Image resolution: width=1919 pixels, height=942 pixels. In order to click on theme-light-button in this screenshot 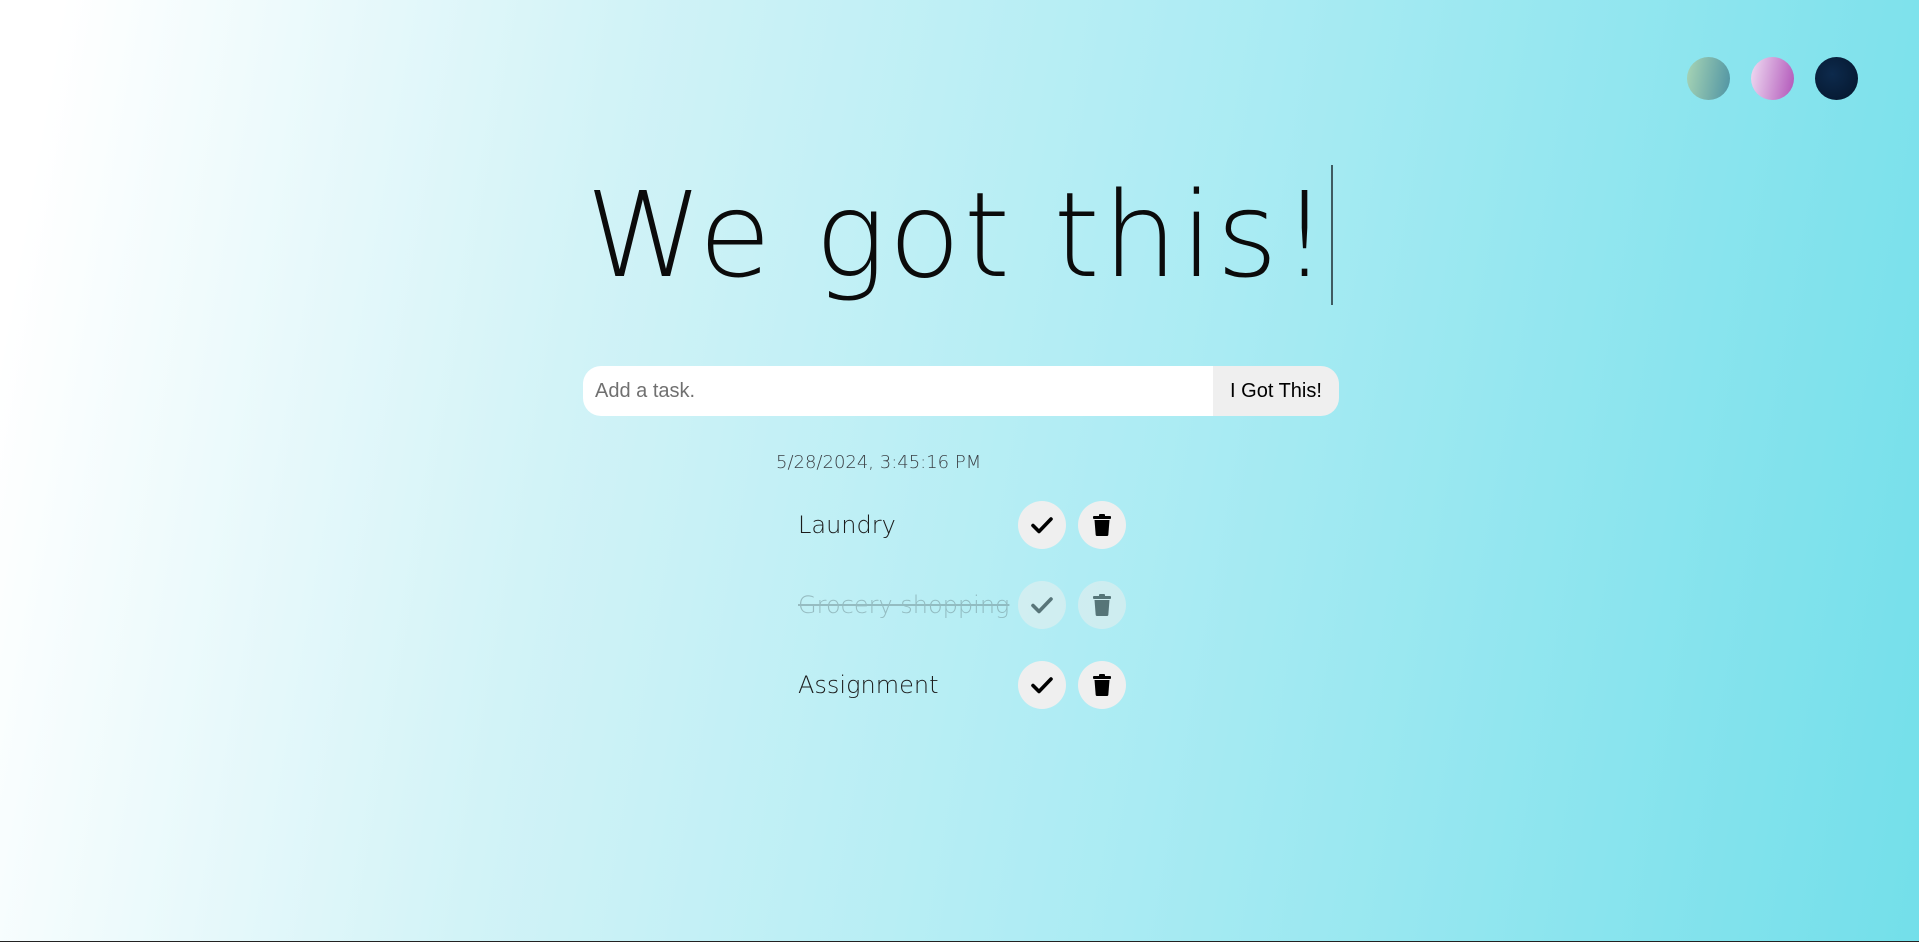, I will do `click(1772, 78)`.